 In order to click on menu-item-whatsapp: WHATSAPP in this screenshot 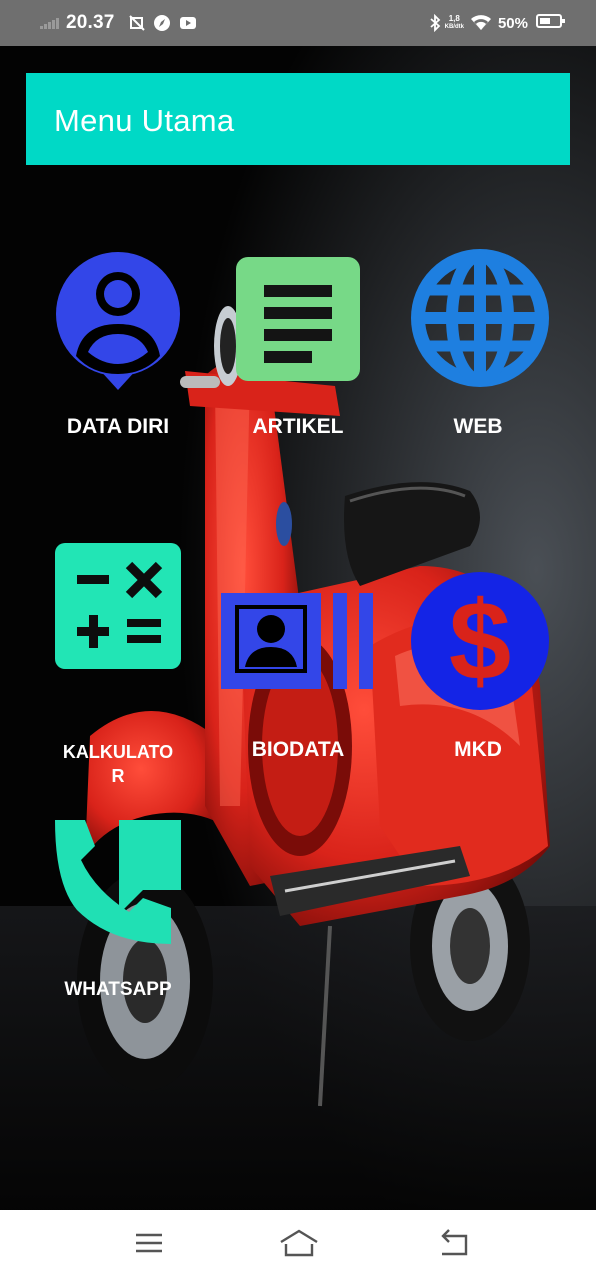, I will do `click(118, 940)`.